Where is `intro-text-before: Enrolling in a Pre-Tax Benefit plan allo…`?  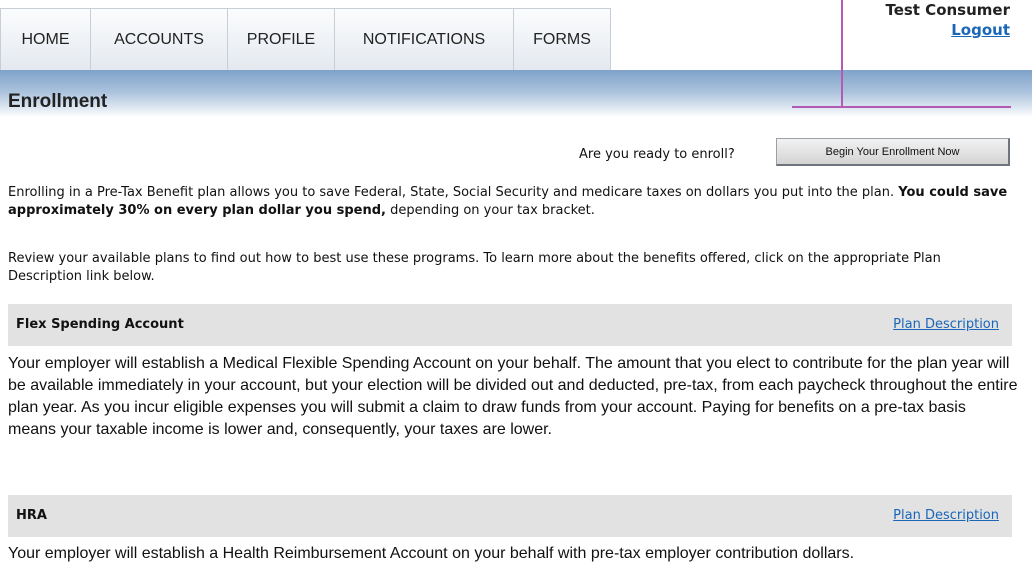 intro-text-before: Enrolling in a Pre-Tax Benefit plan allo… is located at coordinates (453, 192).